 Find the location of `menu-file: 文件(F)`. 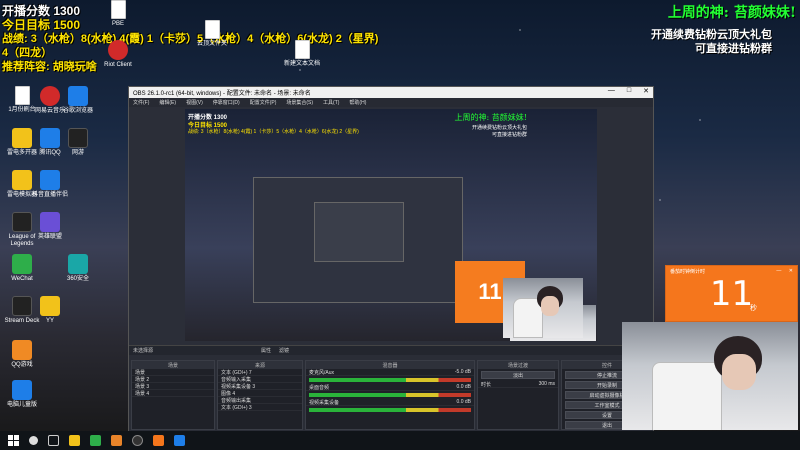

menu-file: 文件(F) is located at coordinates (141, 102).